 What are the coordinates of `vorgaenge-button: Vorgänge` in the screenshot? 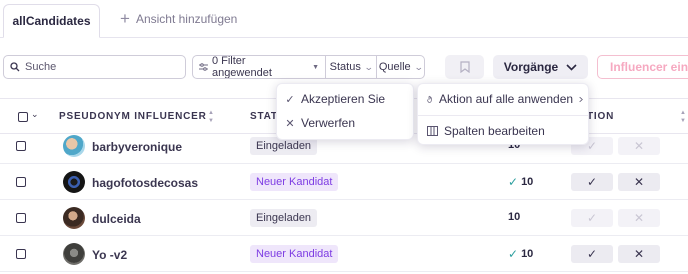 It's located at (540, 67).